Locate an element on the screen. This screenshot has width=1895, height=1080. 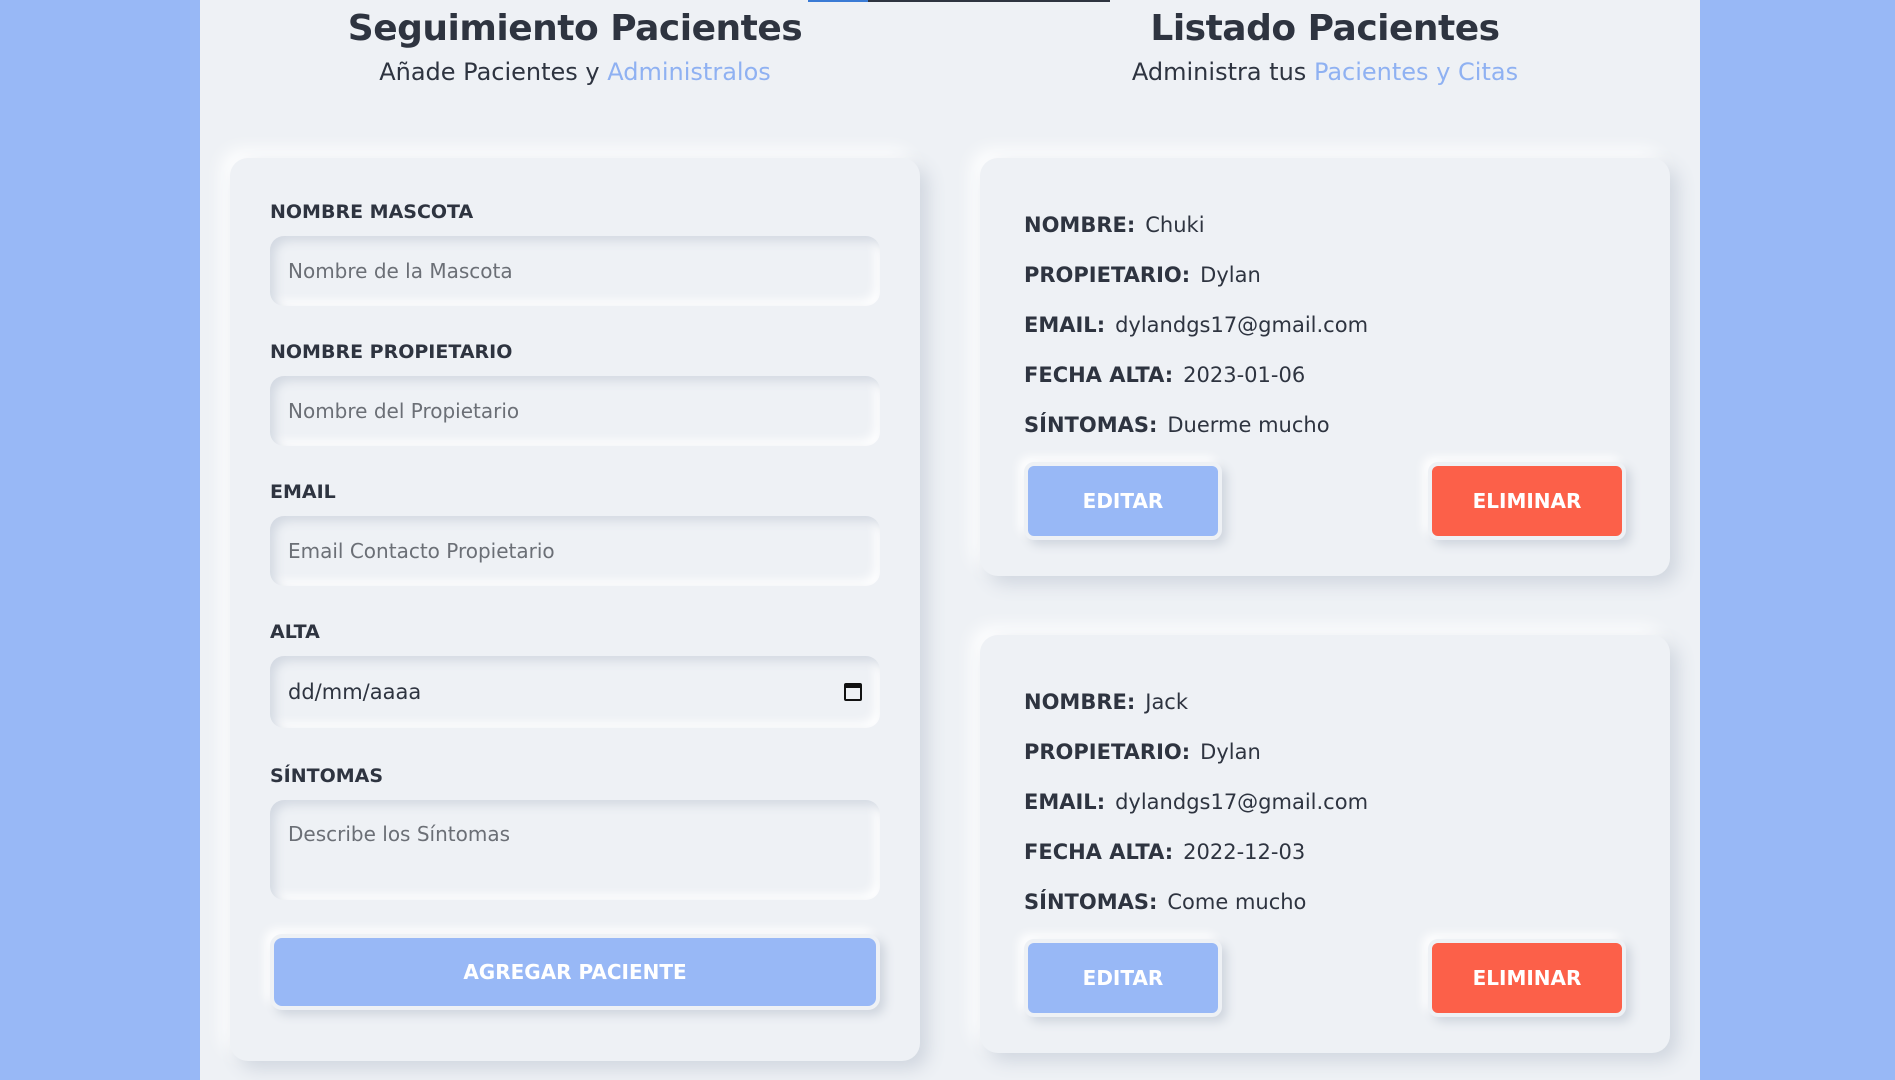
form-subtitle: Añade Pacientes y Administralos is located at coordinates (575, 72).